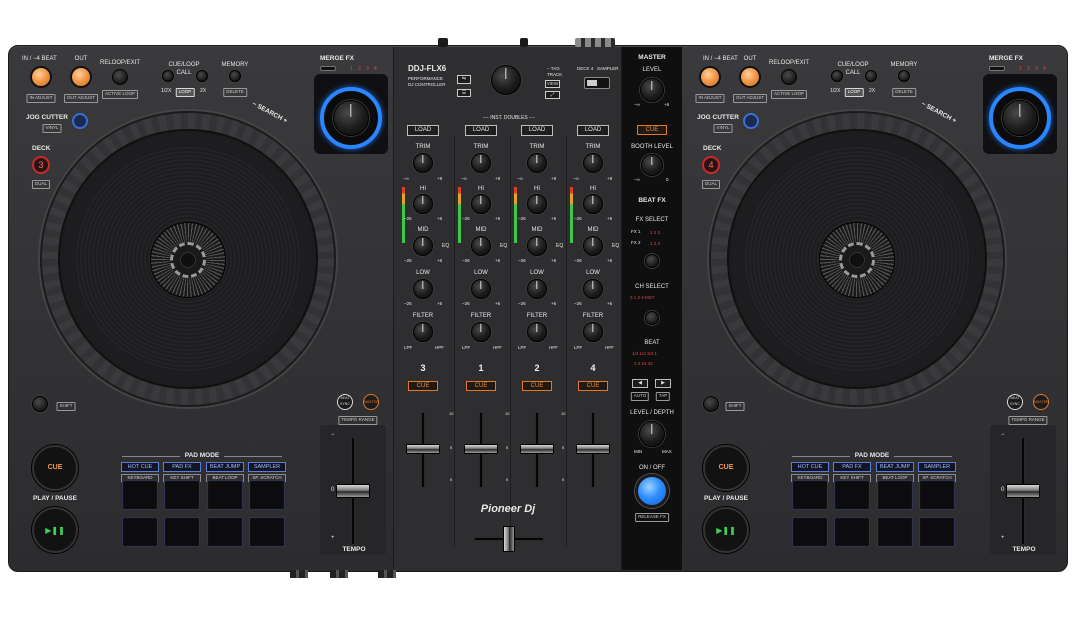 This screenshot has width=1078, height=631. What do you see at coordinates (652, 434) in the screenshot?
I see `level-depth-knob` at bounding box center [652, 434].